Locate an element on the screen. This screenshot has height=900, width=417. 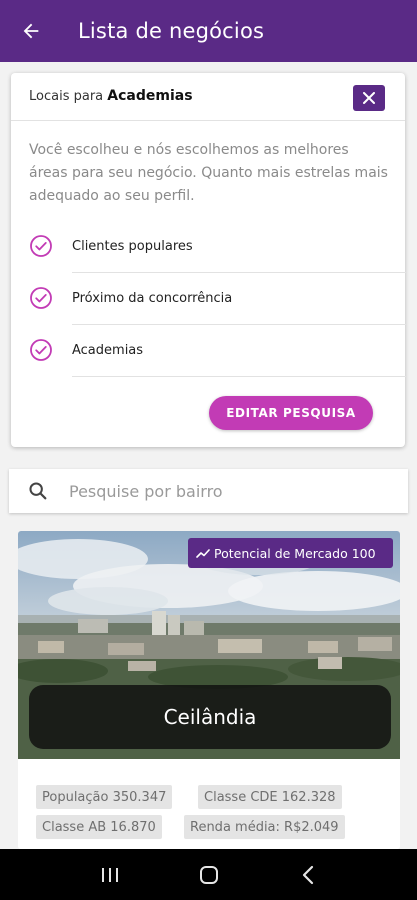
search-input is located at coordinates (229, 491).